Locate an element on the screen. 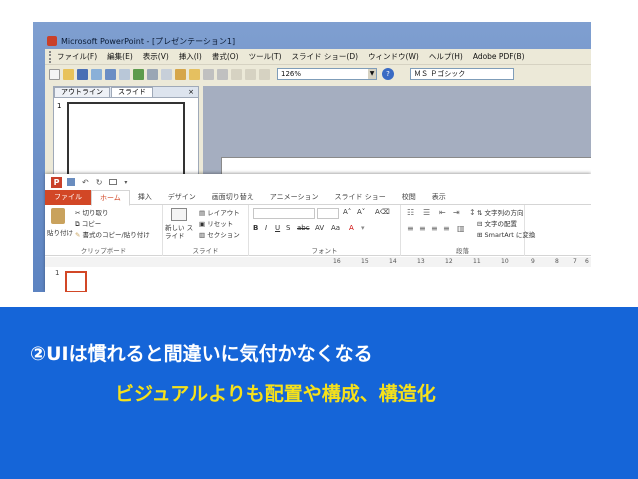 The width and height of the screenshot is (638, 479). grid-icon is located at coordinates (264, 74).